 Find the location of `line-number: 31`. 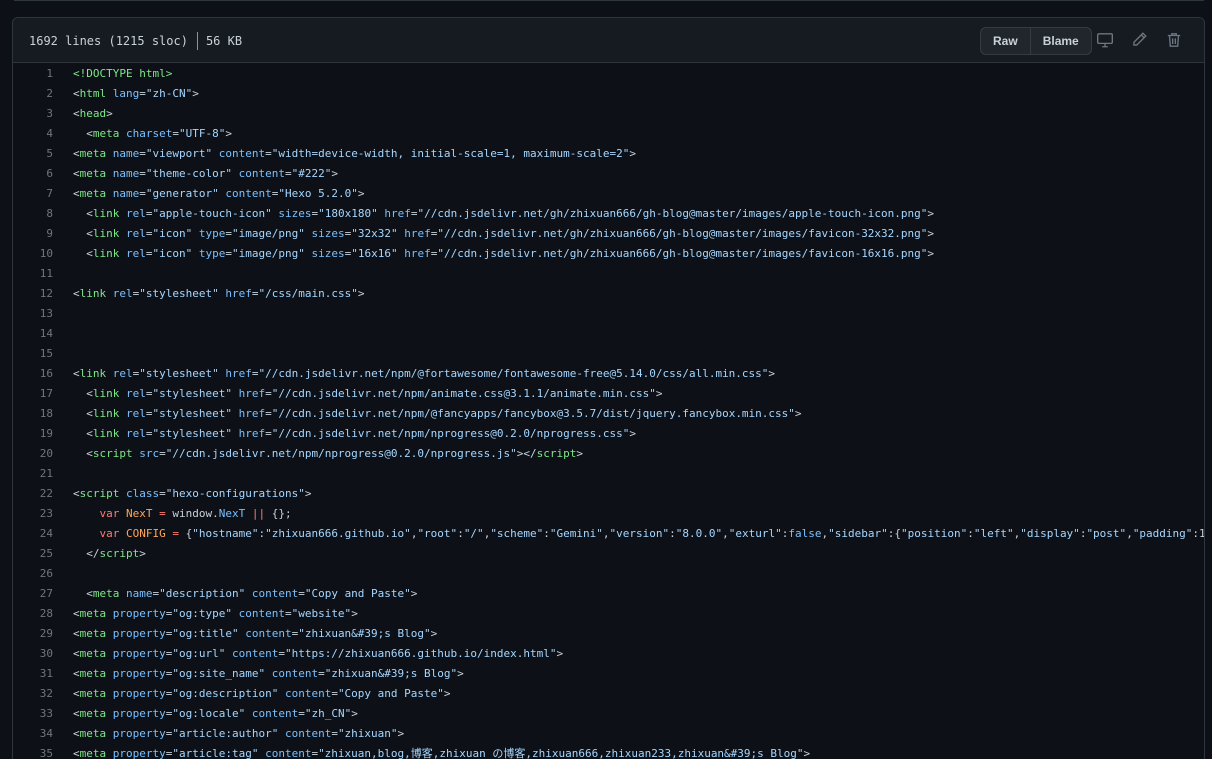

line-number: 31 is located at coordinates (33, 674).